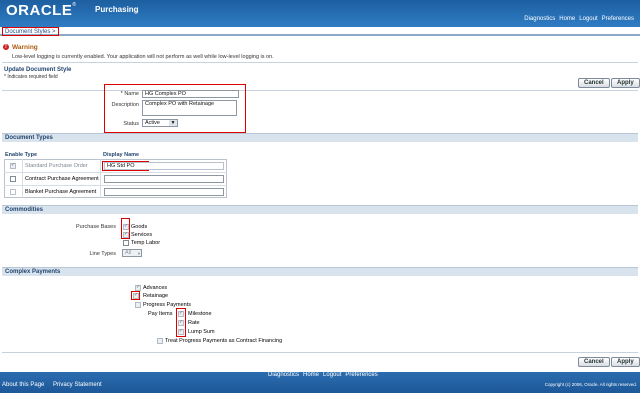  Describe the element at coordinates (181, 323) in the screenshot. I see `rate-checkbox` at that location.